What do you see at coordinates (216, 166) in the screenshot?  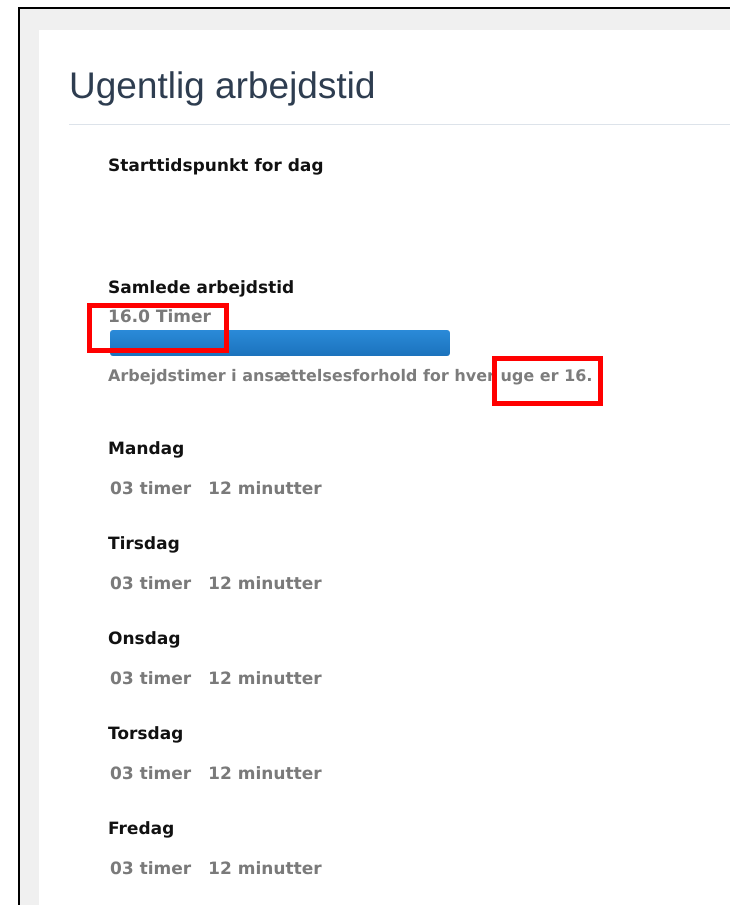 I see `section-heading: Starttidspunkt for dag` at bounding box center [216, 166].